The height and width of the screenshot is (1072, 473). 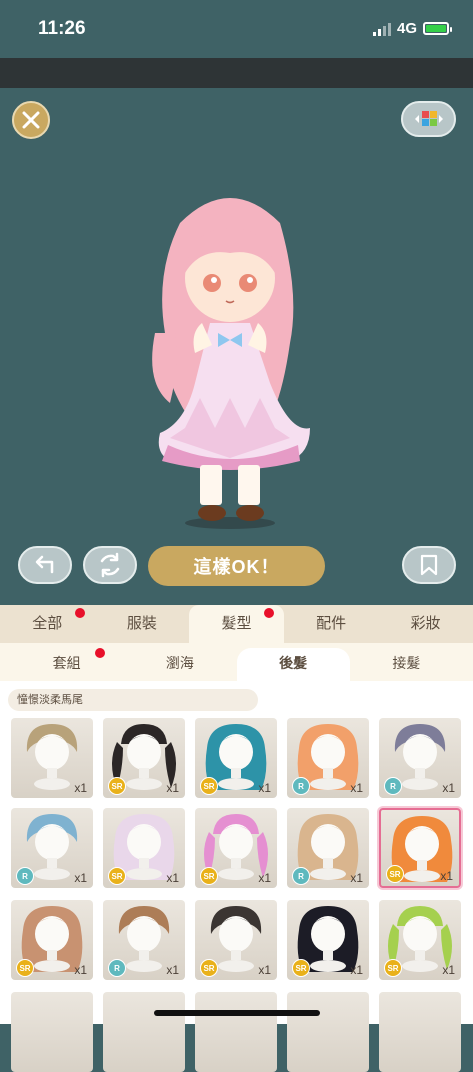 I want to click on bookmark-button, so click(x=429, y=565).